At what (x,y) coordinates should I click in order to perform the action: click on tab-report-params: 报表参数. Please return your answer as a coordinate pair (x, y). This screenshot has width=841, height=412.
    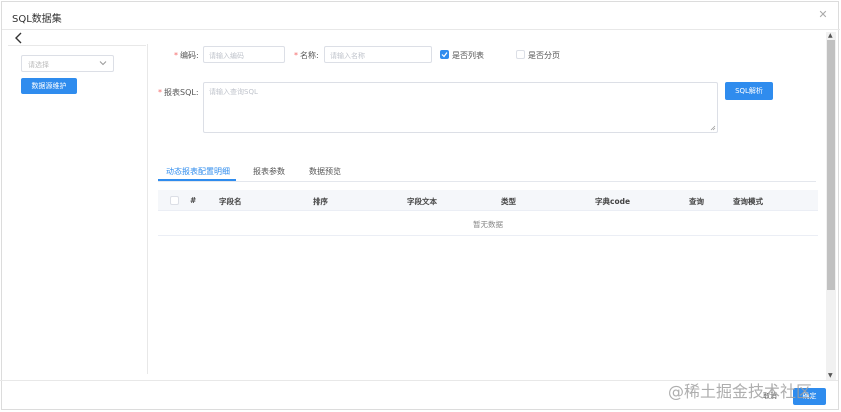
    Looking at the image, I should click on (269, 171).